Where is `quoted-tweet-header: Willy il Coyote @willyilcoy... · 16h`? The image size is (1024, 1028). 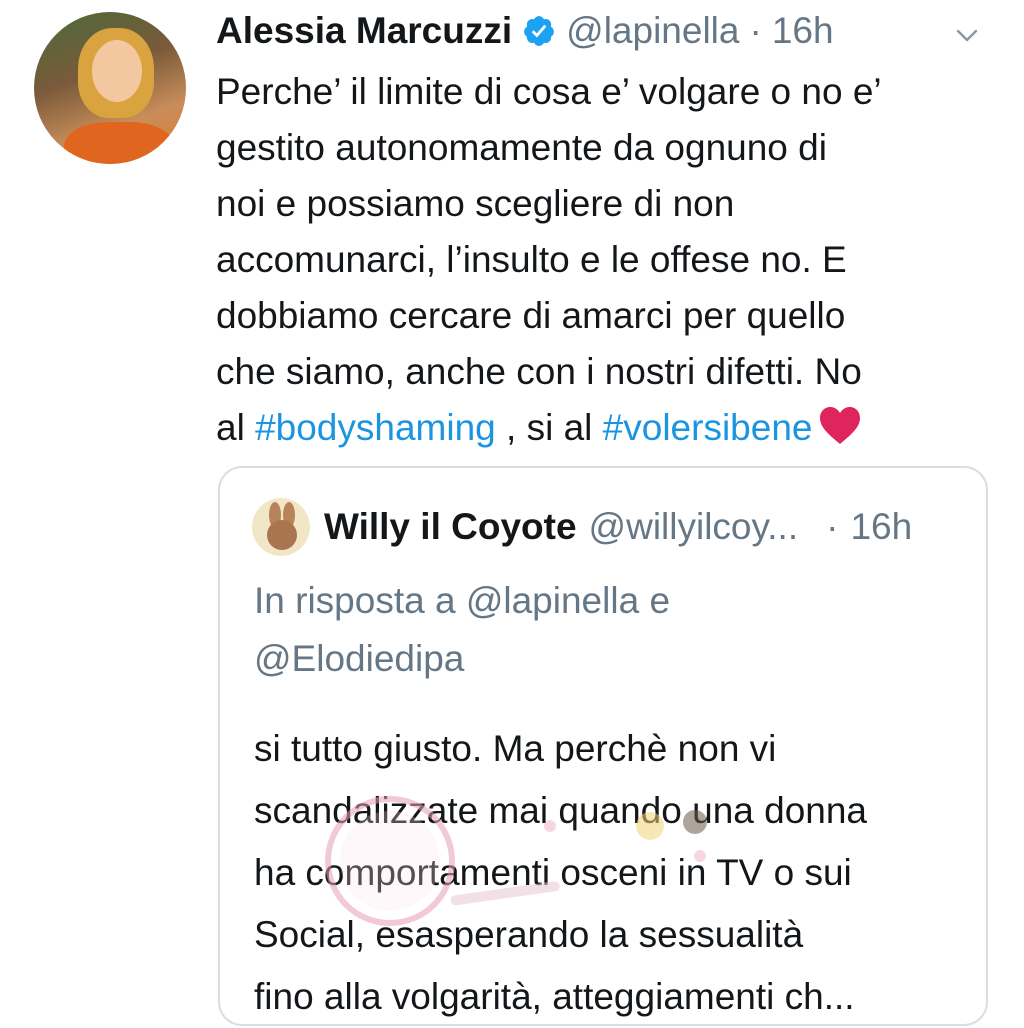
quoted-tweet-header: Willy il Coyote @willyilcoy... · 16h is located at coordinates (618, 527).